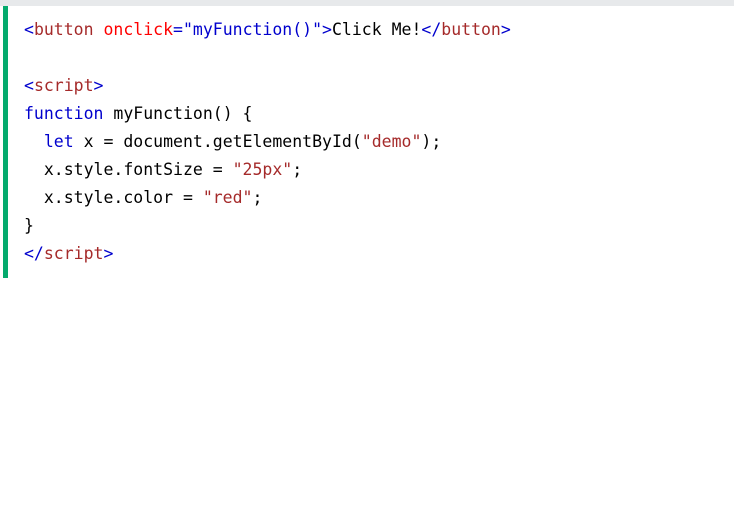 This screenshot has width=734, height=506. What do you see at coordinates (178, 113) in the screenshot?
I see `code-token-plain: myFunction() {` at bounding box center [178, 113].